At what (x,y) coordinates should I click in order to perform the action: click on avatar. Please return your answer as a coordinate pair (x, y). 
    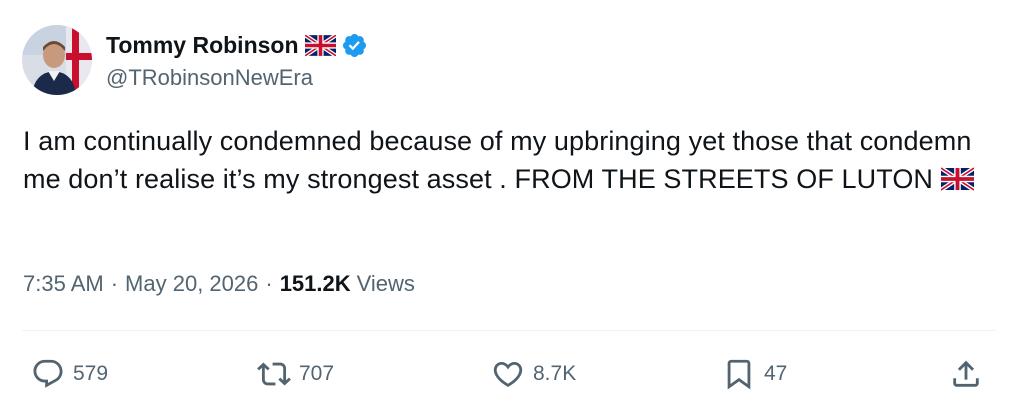
    Looking at the image, I should click on (57, 60).